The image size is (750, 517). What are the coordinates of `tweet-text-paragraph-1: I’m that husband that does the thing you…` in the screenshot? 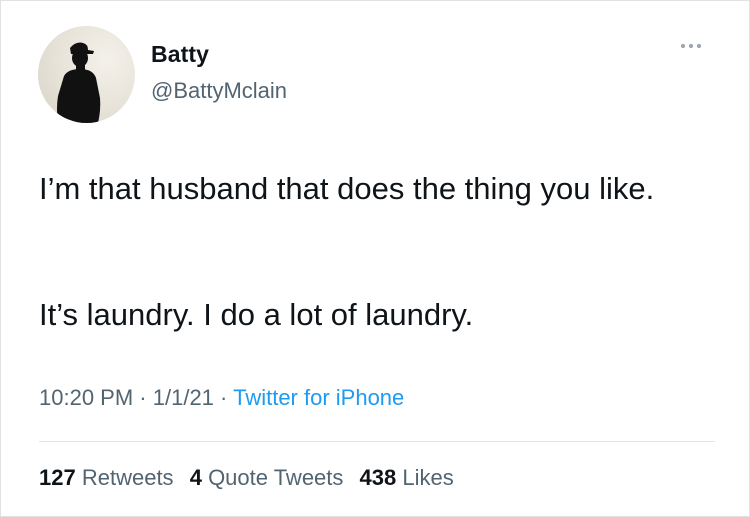 It's located at (347, 188).